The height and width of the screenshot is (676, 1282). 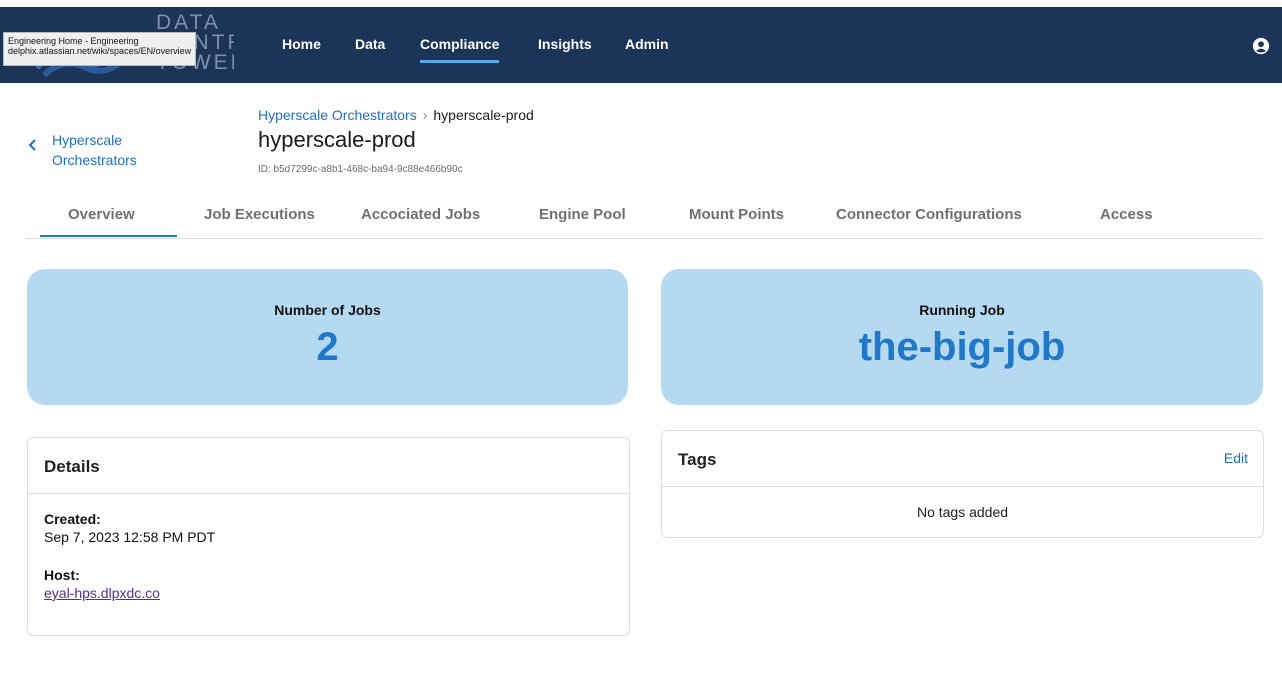 What do you see at coordinates (62, 575) in the screenshot?
I see `host-label: Host:` at bounding box center [62, 575].